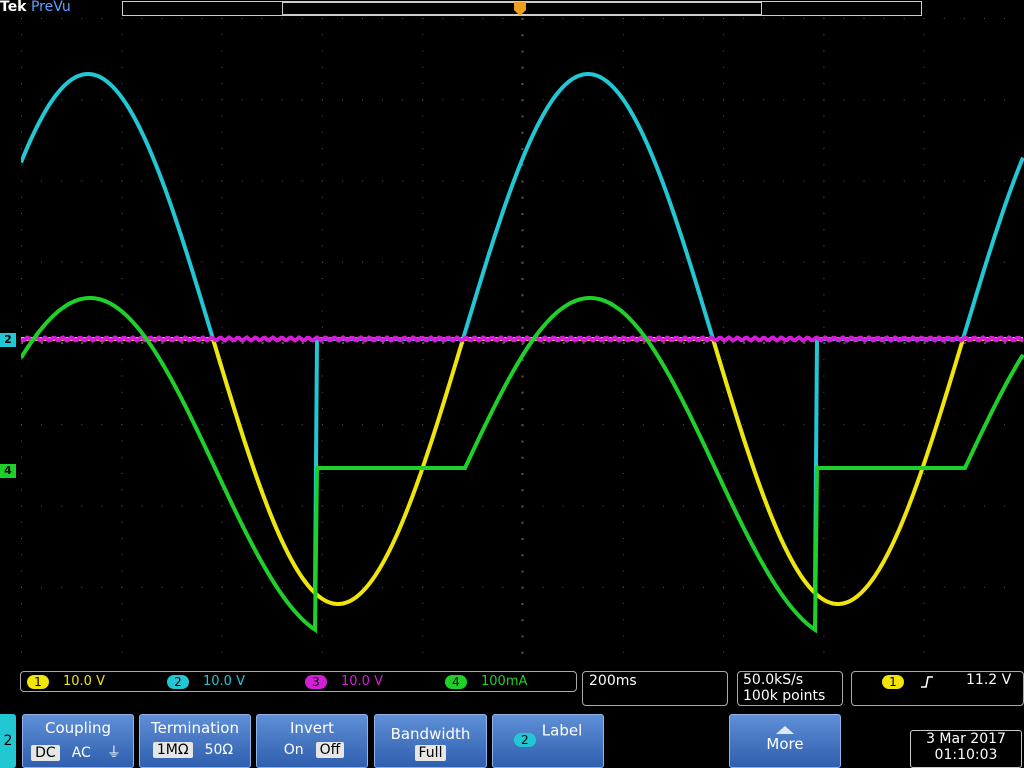  What do you see at coordinates (655, 688) in the screenshot?
I see `timebase-readout: 200ms` at bounding box center [655, 688].